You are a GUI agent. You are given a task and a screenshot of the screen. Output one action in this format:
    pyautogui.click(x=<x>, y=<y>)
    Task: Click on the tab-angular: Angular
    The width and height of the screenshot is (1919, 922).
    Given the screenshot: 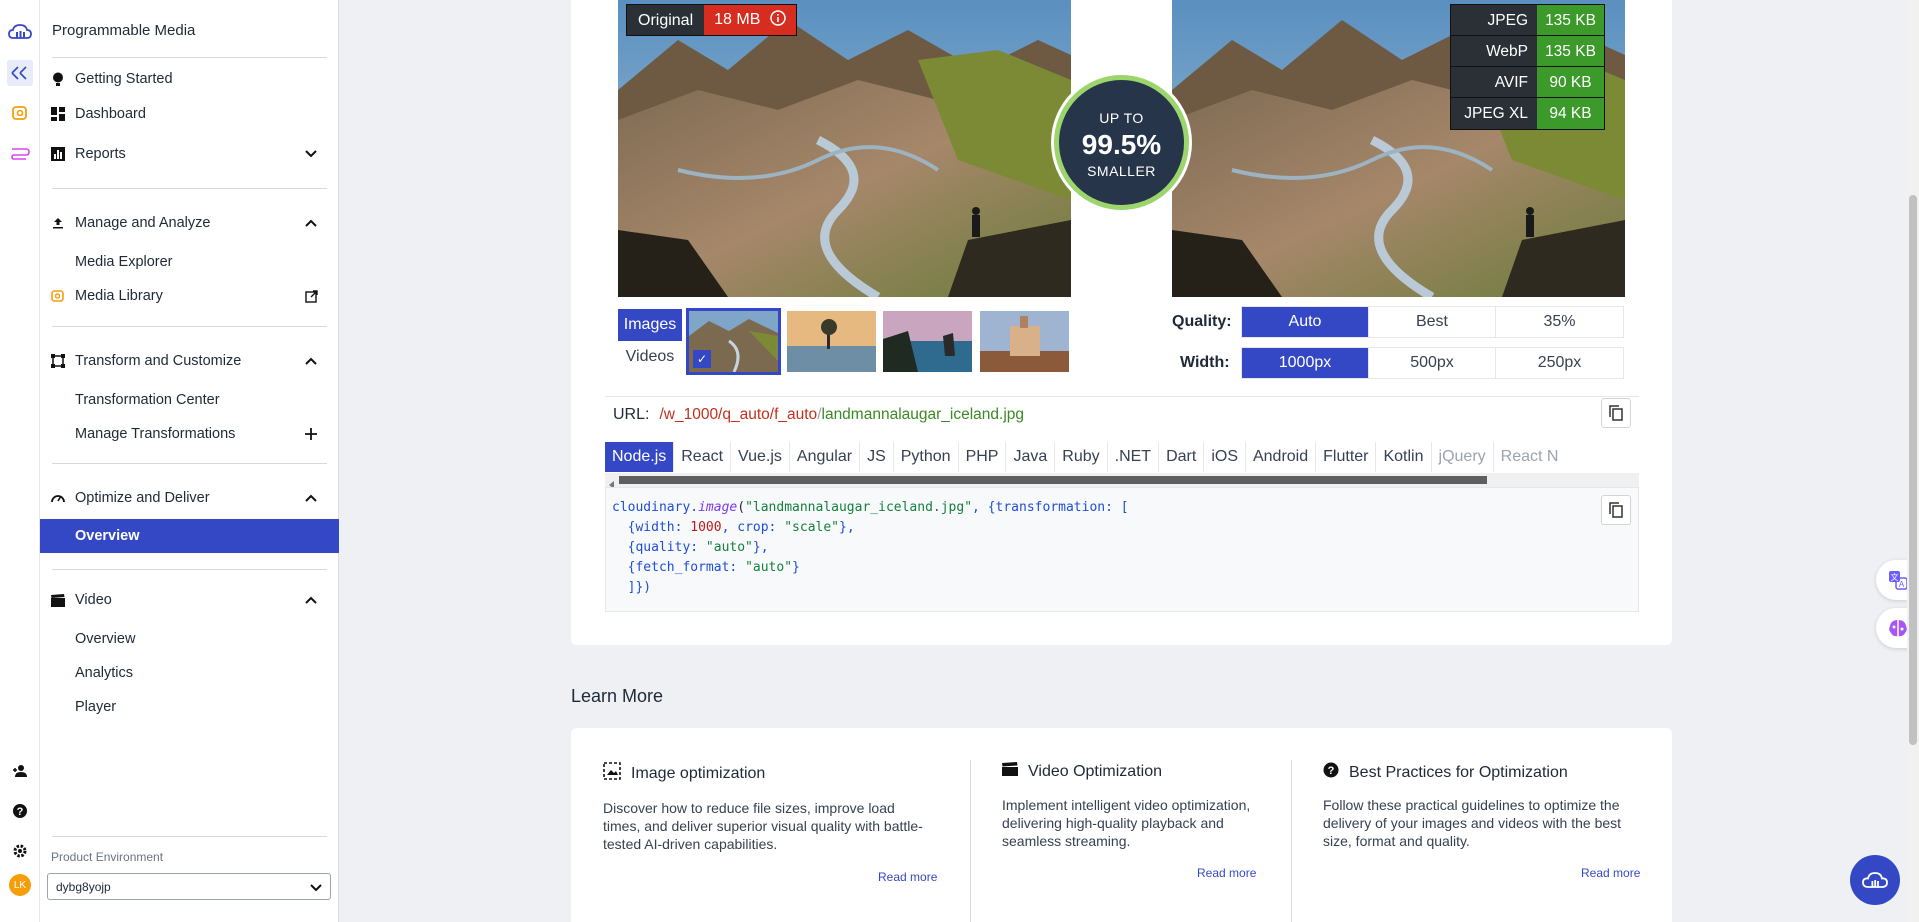 What is the action you would take?
    pyautogui.click(x=825, y=457)
    